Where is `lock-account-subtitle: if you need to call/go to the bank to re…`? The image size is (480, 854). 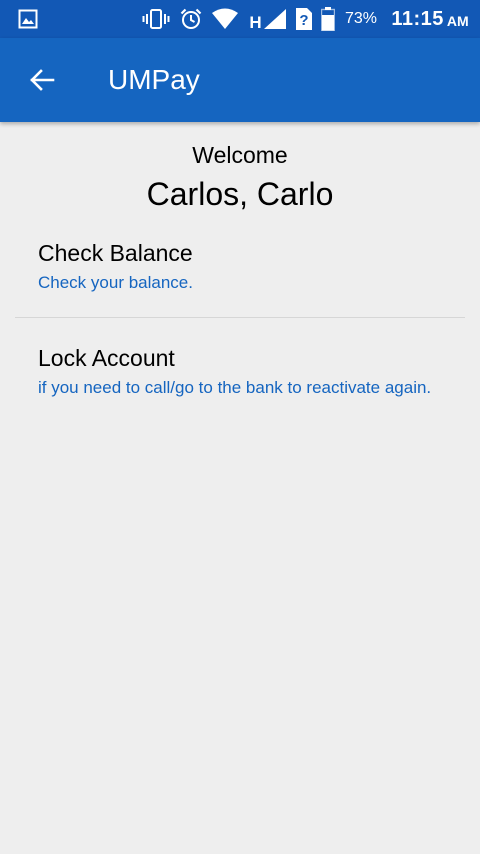
lock-account-subtitle: if you need to call/go to the bank to re… is located at coordinates (235, 387).